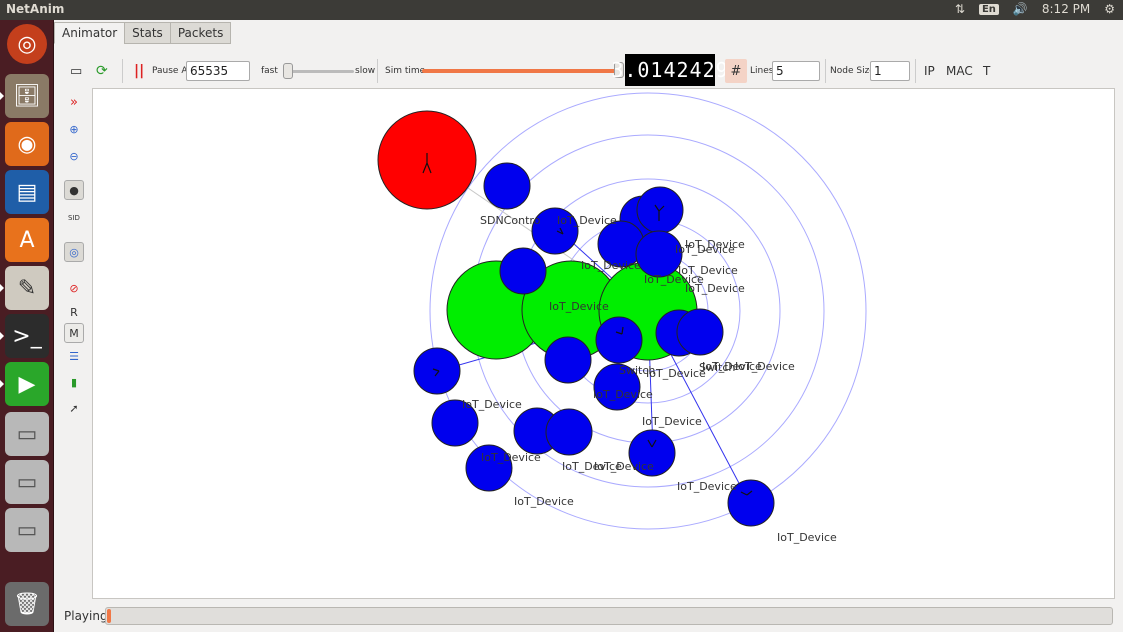  I want to click on tab-packets: Packets, so click(200, 33).